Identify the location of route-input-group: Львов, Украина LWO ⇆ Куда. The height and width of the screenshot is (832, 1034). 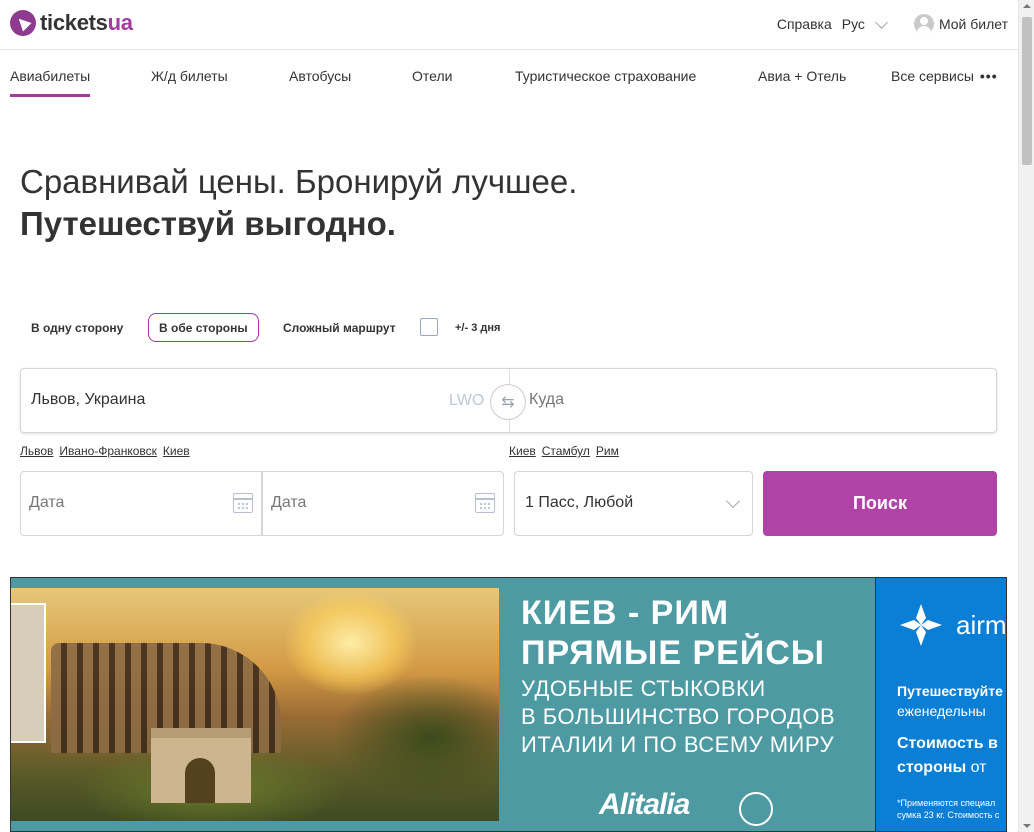
(508, 400).